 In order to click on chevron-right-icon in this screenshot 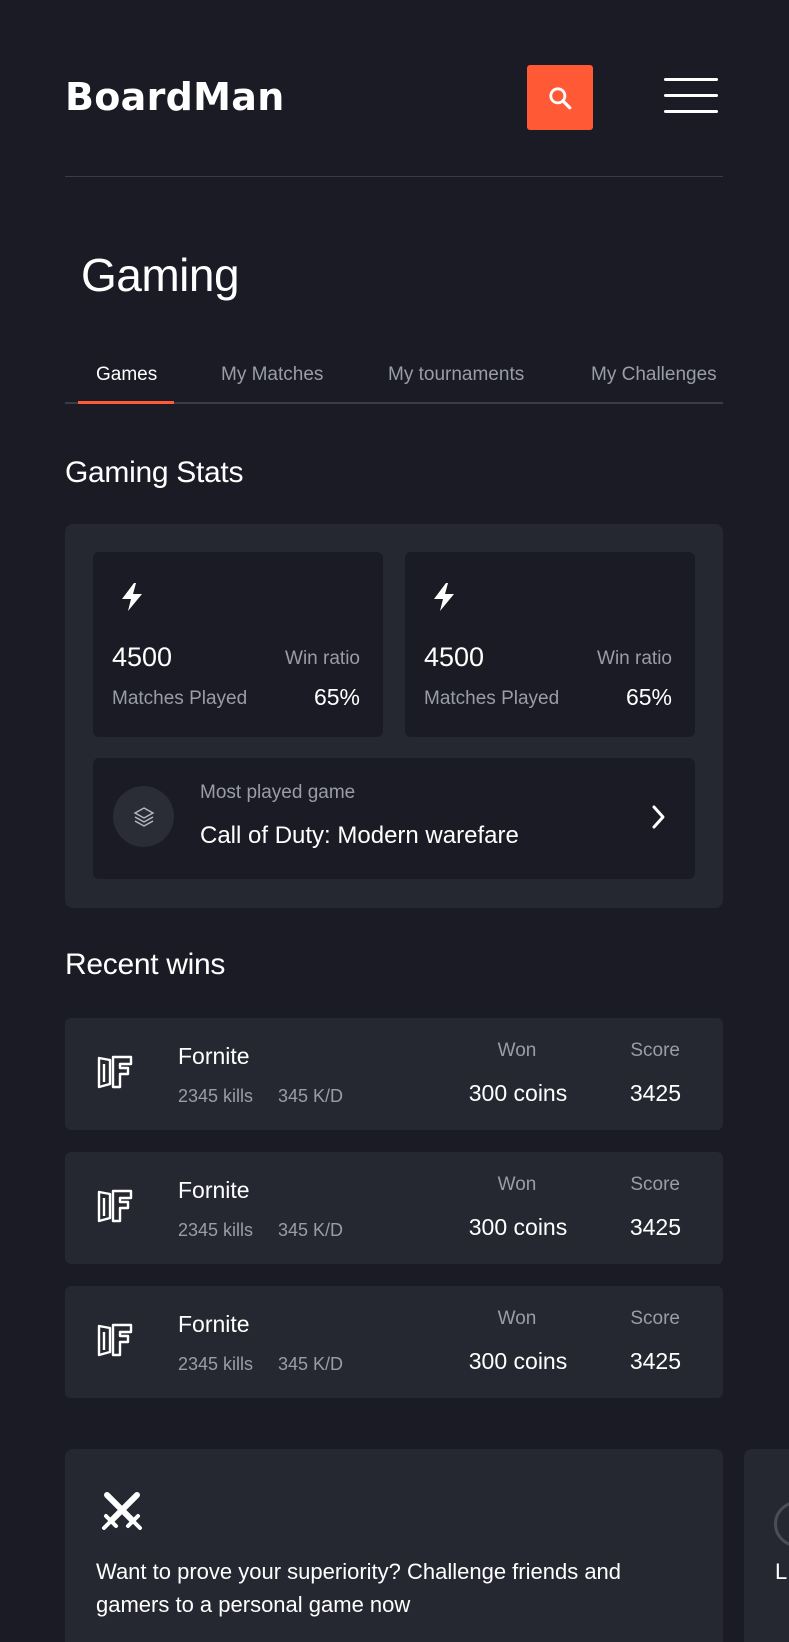, I will do `click(659, 817)`.